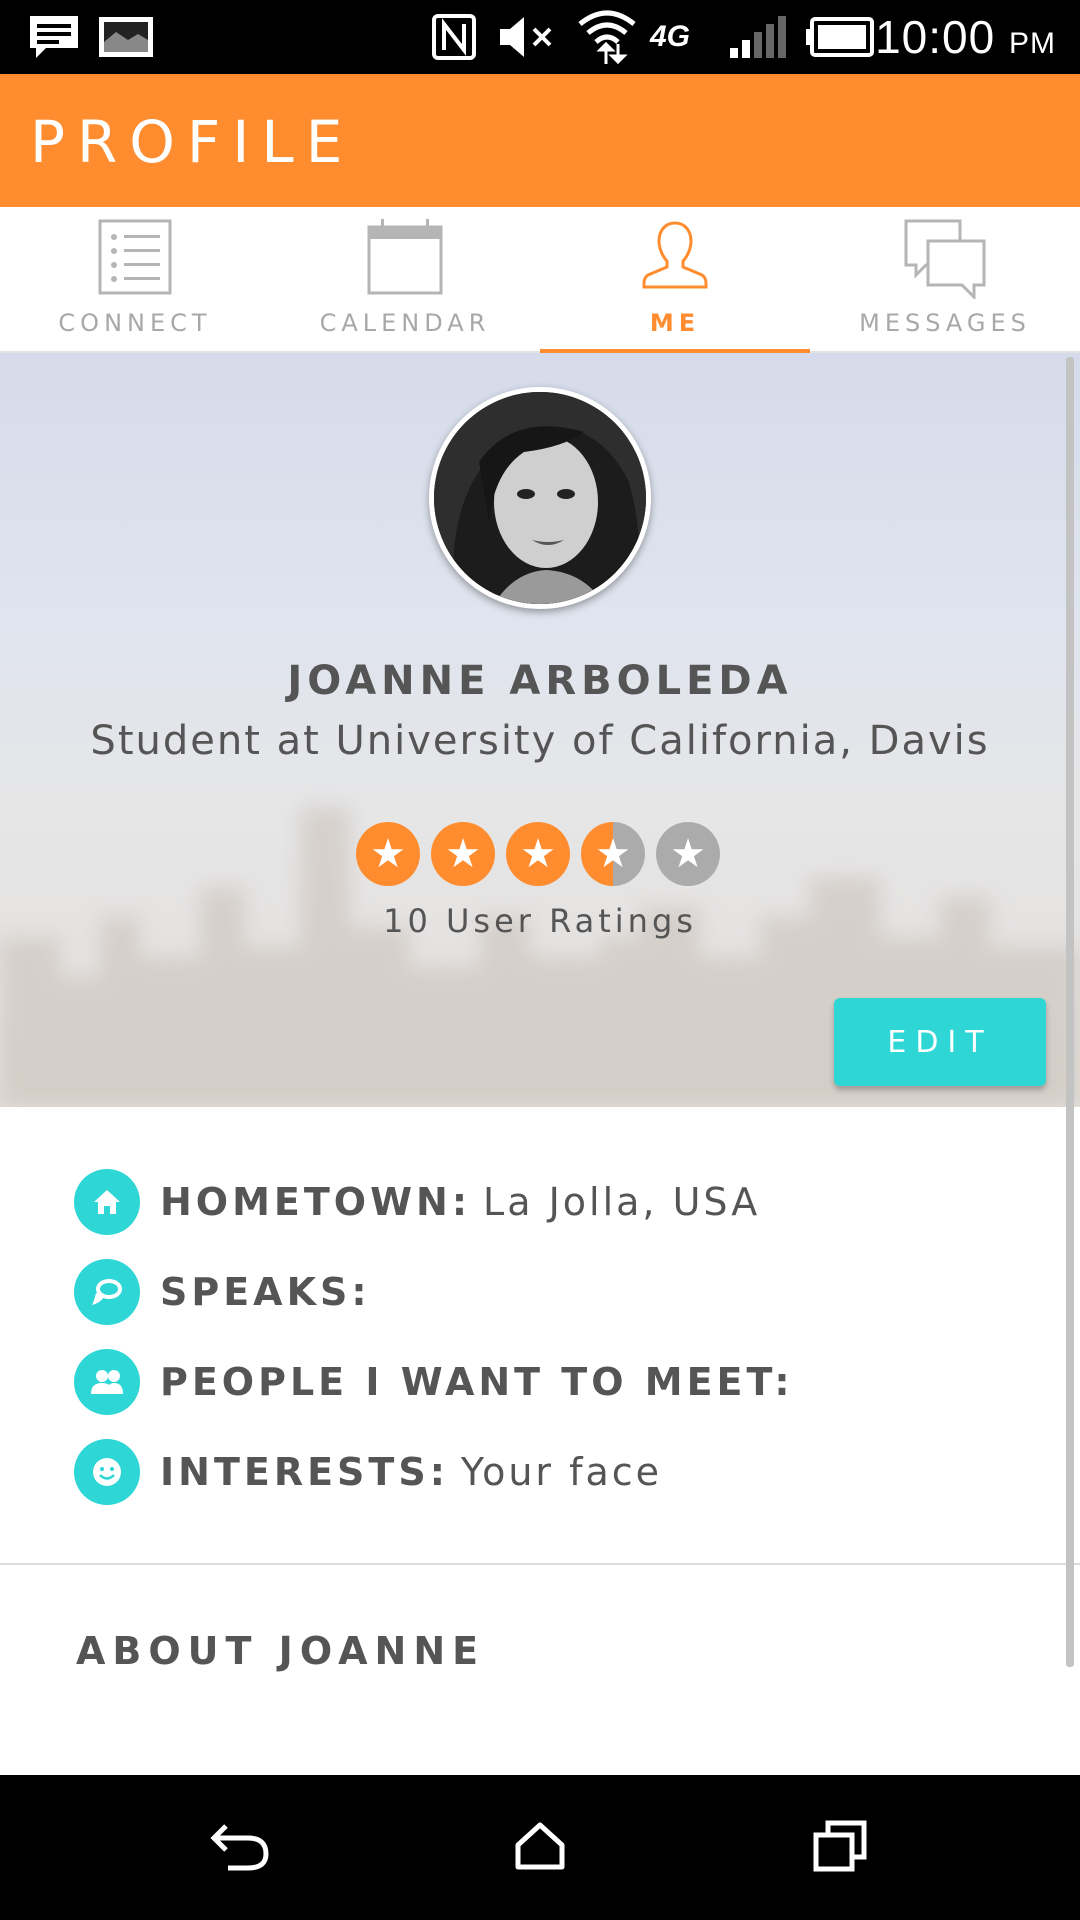  Describe the element at coordinates (135, 259) in the screenshot. I see `list-icon` at that location.